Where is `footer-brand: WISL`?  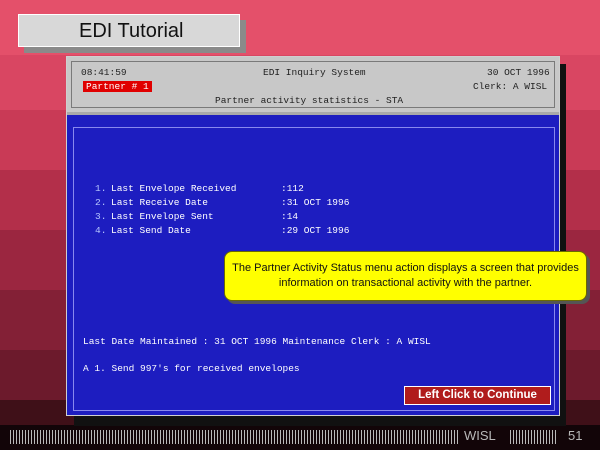
footer-brand: WISL is located at coordinates (480, 435).